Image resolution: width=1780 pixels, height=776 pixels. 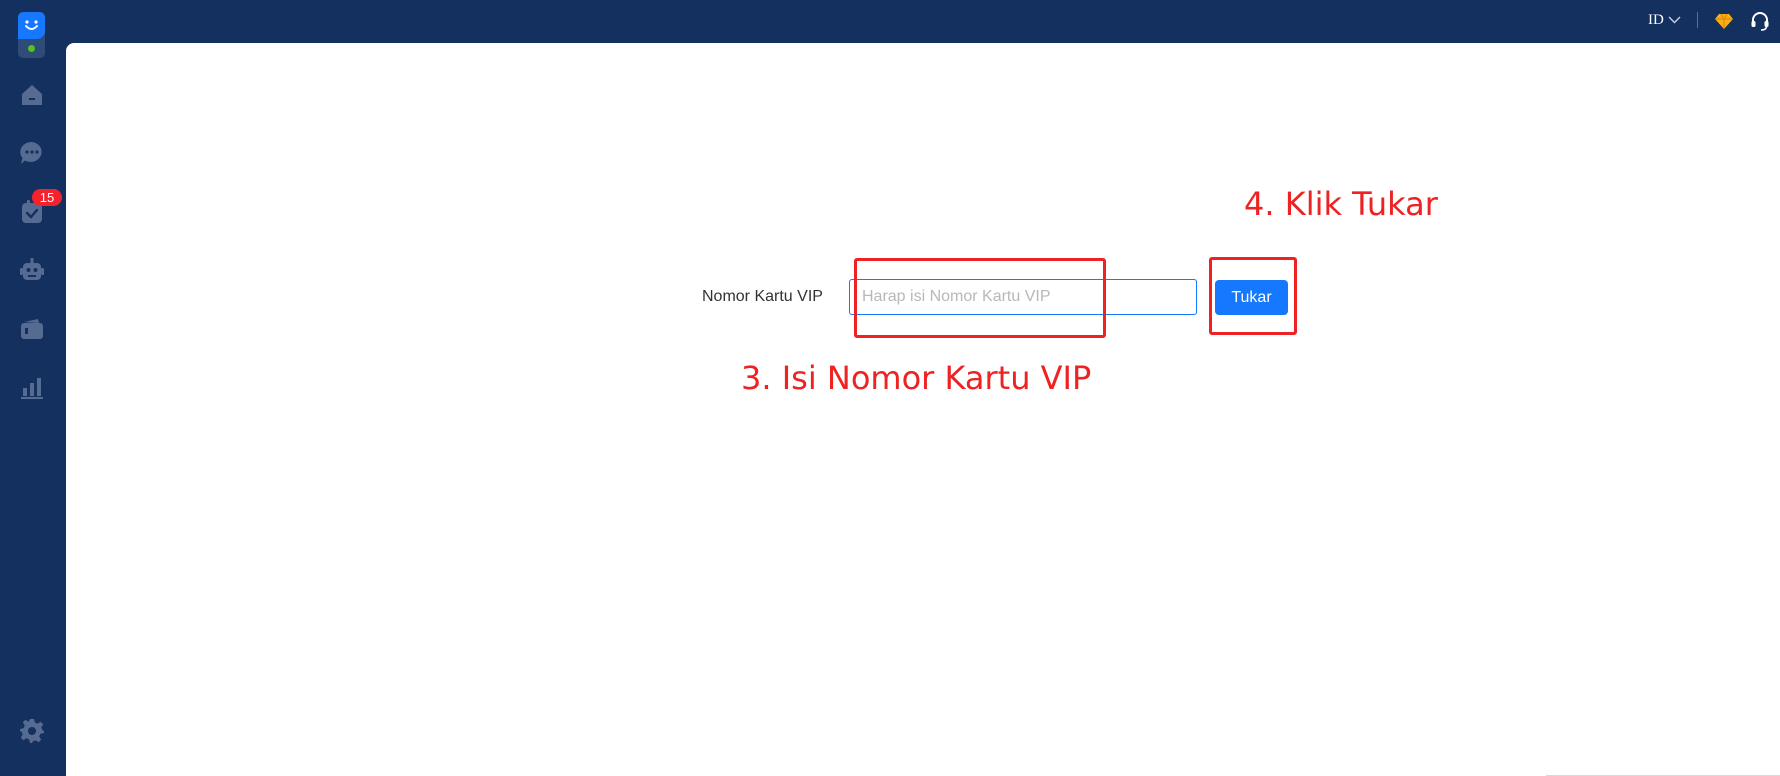 What do you see at coordinates (762, 296) in the screenshot?
I see `vip-card-label: Nomor Kartu VIP` at bounding box center [762, 296].